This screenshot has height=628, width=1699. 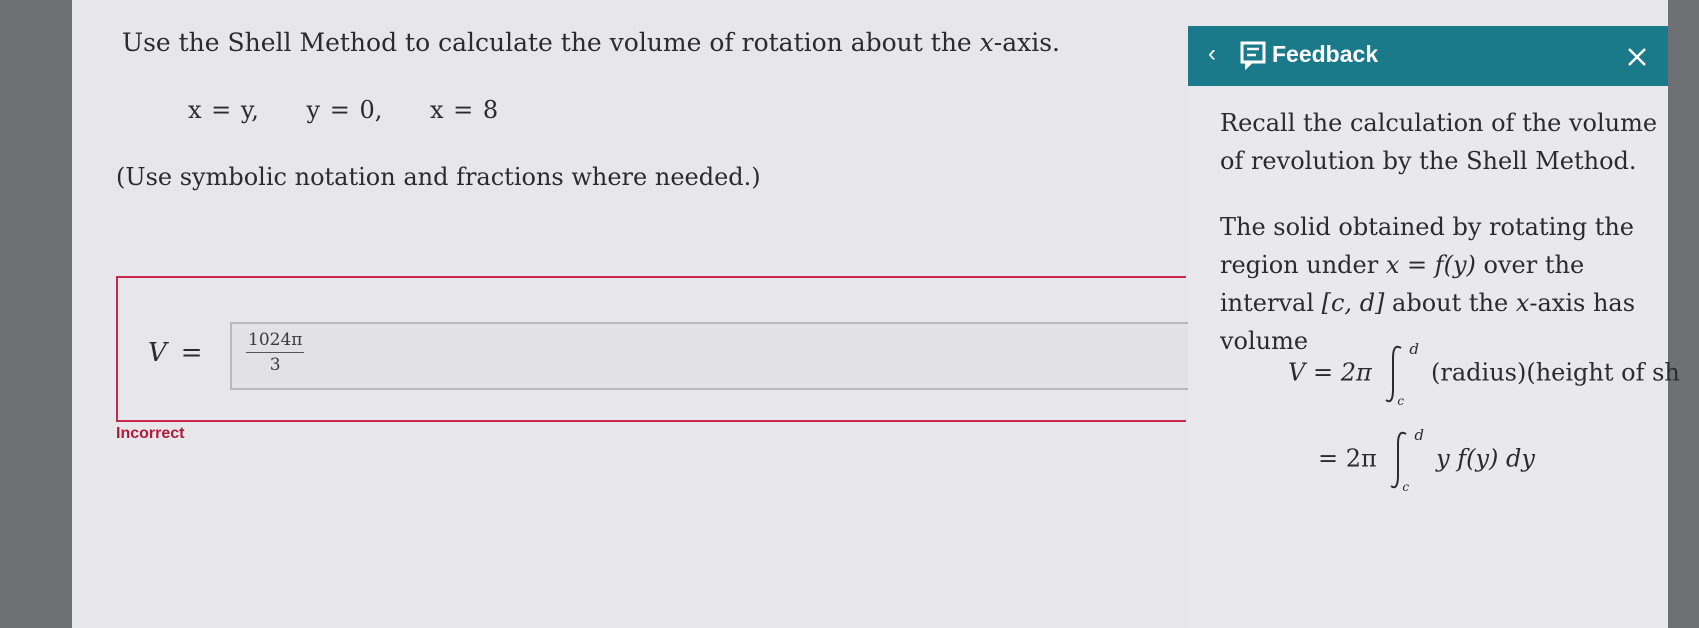 What do you see at coordinates (275, 365) in the screenshot?
I see `fraction-denominator: 3` at bounding box center [275, 365].